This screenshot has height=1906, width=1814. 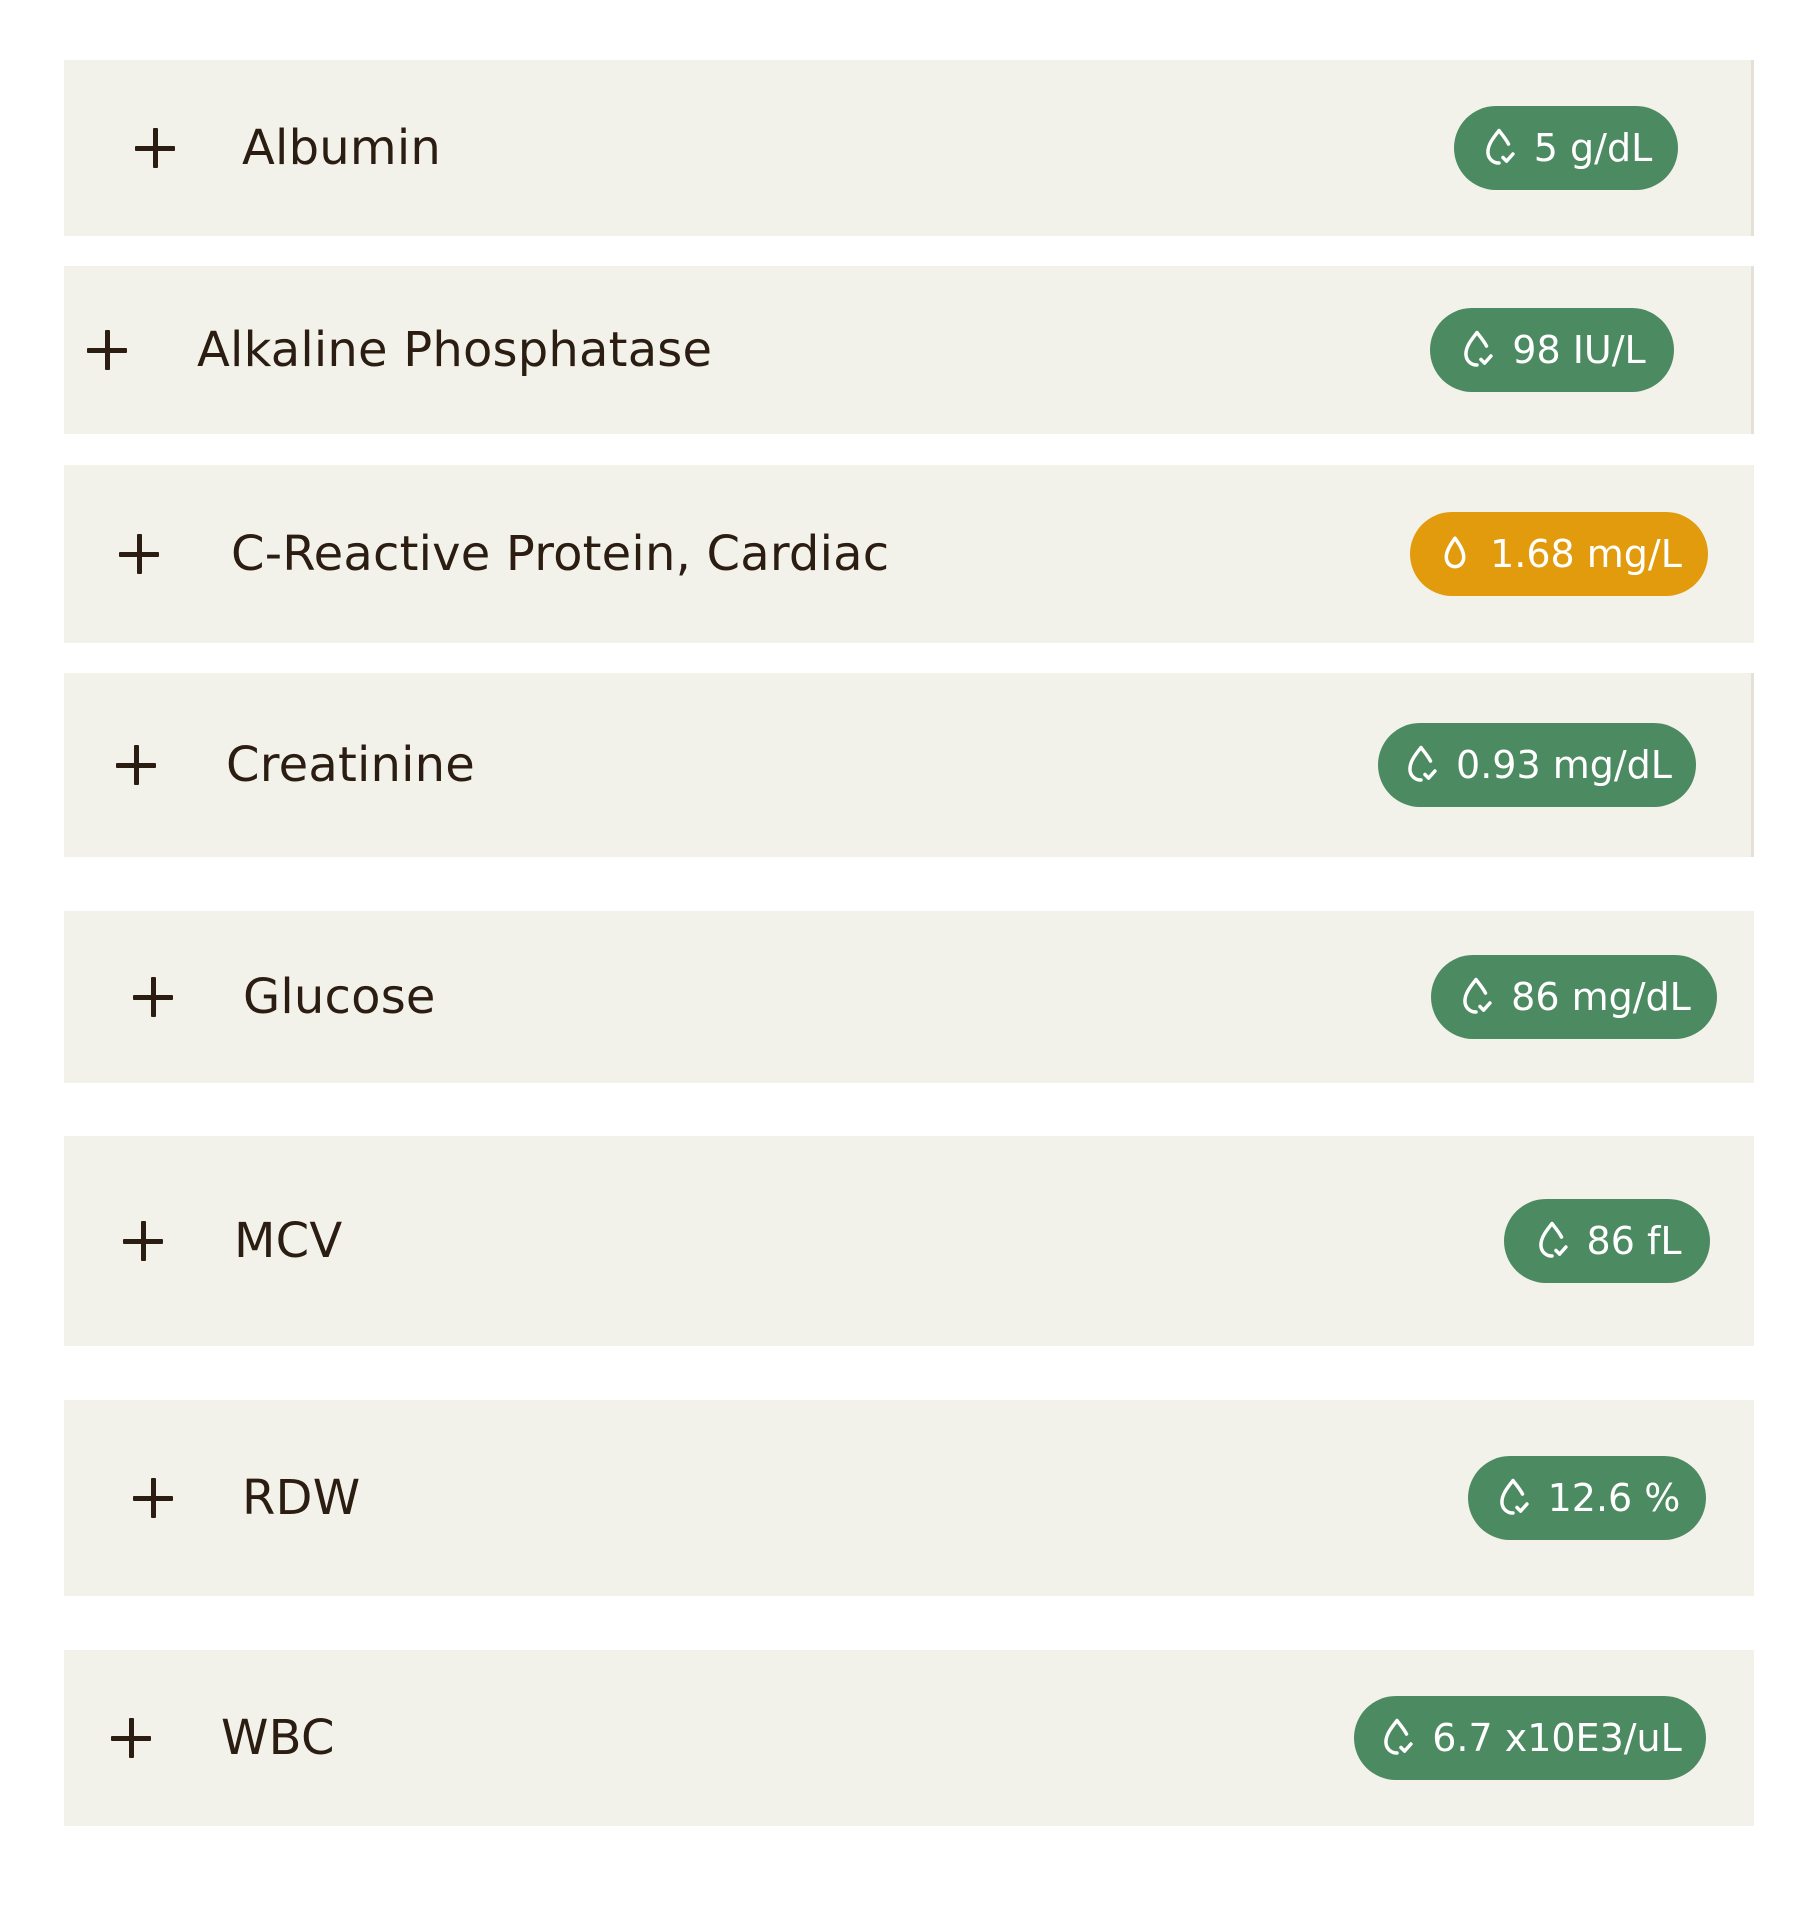 I want to click on result-value: 6.7 x10E3/uL, so click(x=1557, y=1738).